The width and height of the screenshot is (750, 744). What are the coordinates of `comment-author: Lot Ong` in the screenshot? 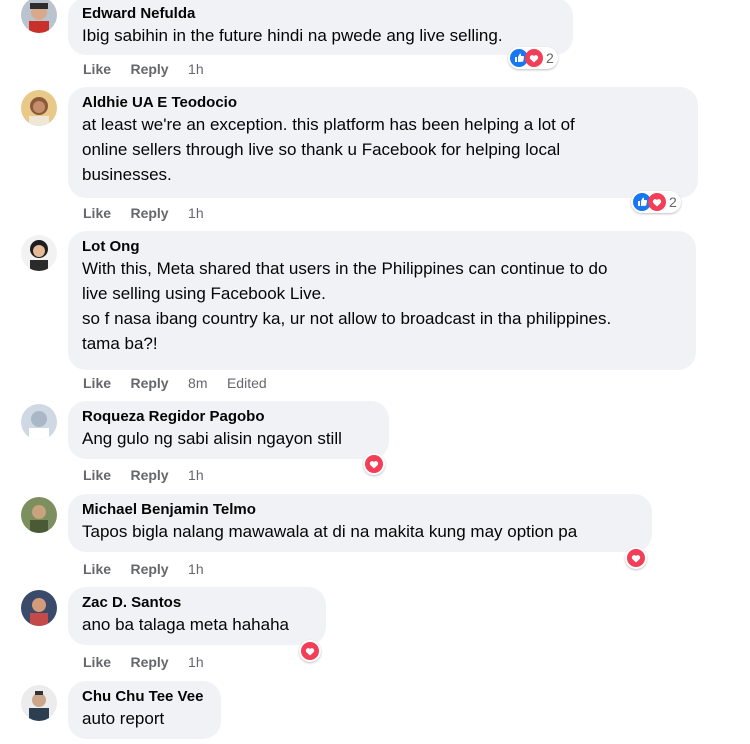 It's located at (382, 247).